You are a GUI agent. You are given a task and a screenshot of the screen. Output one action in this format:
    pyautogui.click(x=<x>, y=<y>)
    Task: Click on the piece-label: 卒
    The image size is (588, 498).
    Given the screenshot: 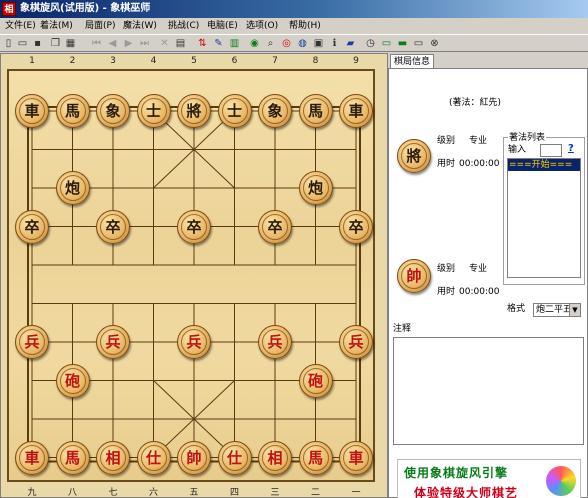 What is the action you would take?
    pyautogui.click(x=356, y=226)
    